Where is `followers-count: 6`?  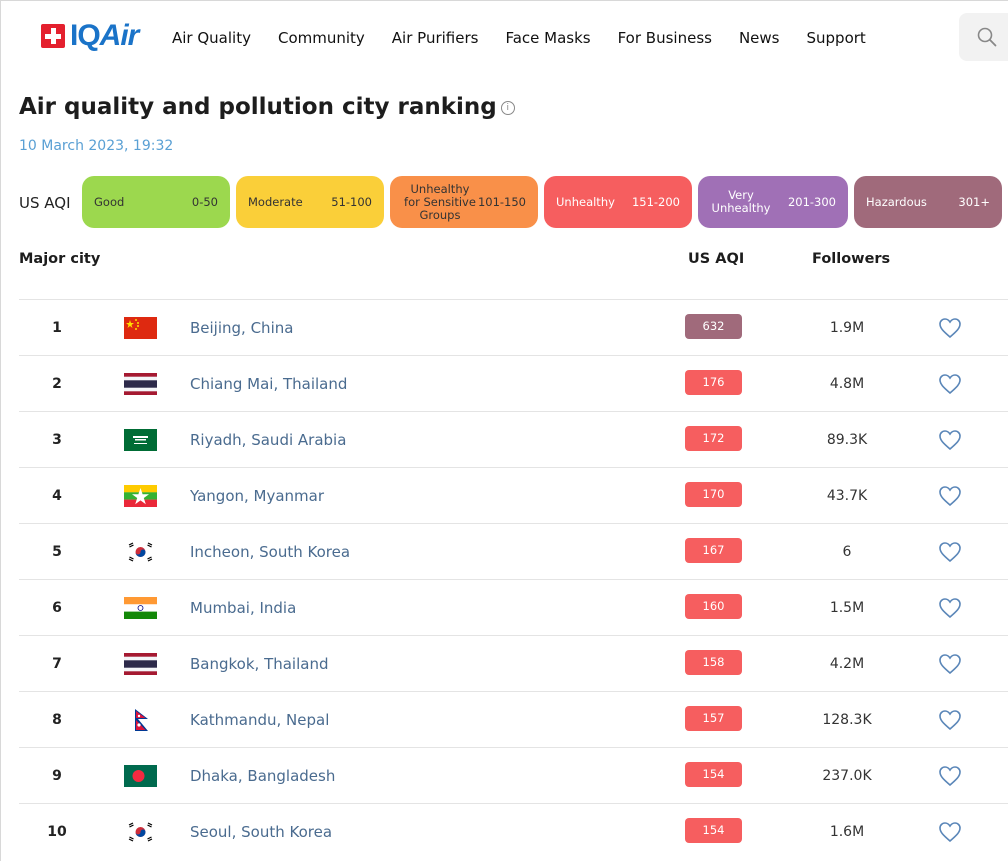 followers-count: 6 is located at coordinates (847, 552).